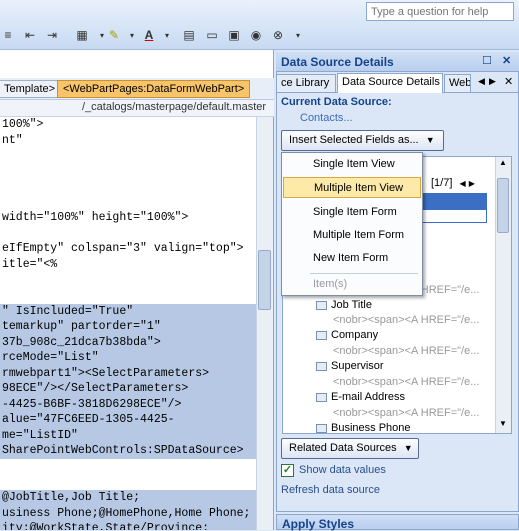  Describe the element at coordinates (481, 81) in the screenshot. I see `tab-prev-icon: ◀` at that location.